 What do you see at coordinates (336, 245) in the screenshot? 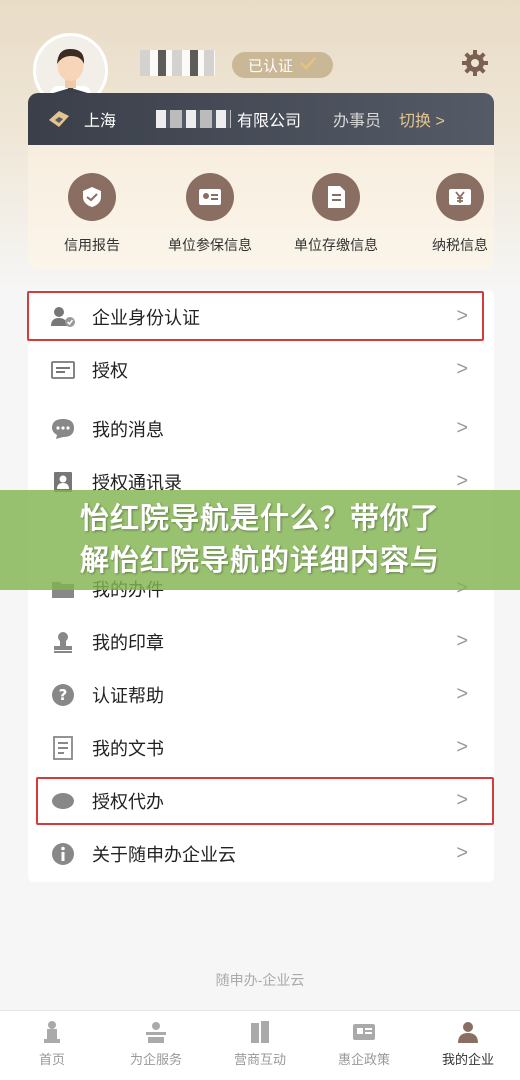
I see `quick-label: 单位存缴信息` at bounding box center [336, 245].